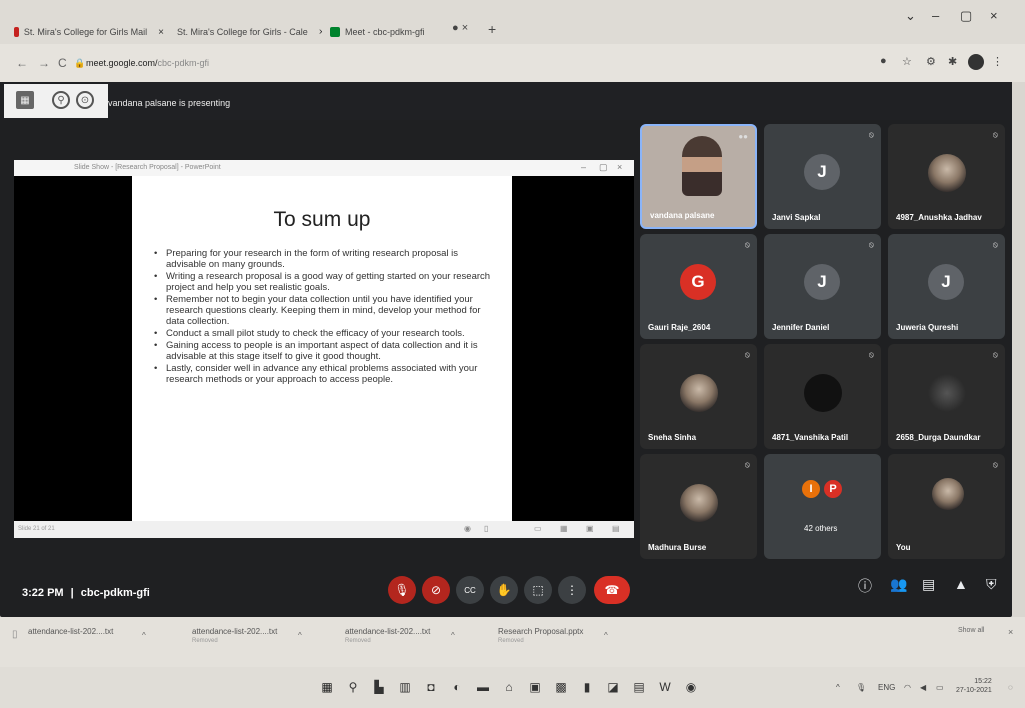  What do you see at coordinates (861, 687) in the screenshot?
I see `mic-icon: 🎙` at bounding box center [861, 687].